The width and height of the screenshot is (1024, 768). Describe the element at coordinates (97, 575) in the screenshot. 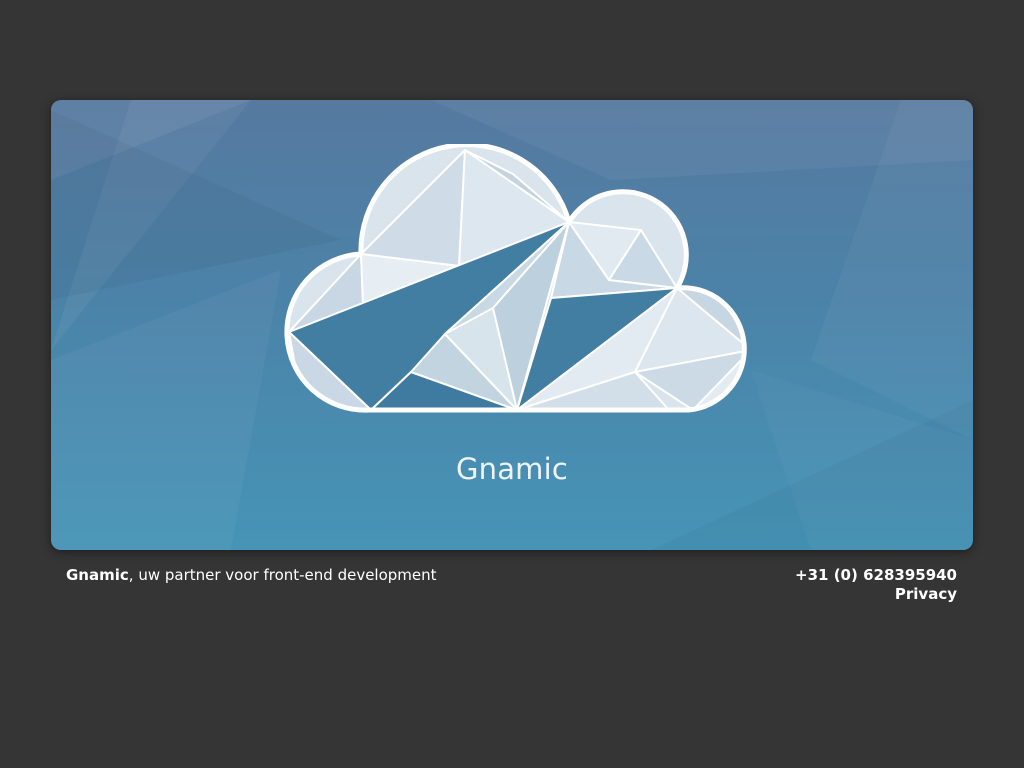

I see `footer-company-name: Gnamic` at that location.